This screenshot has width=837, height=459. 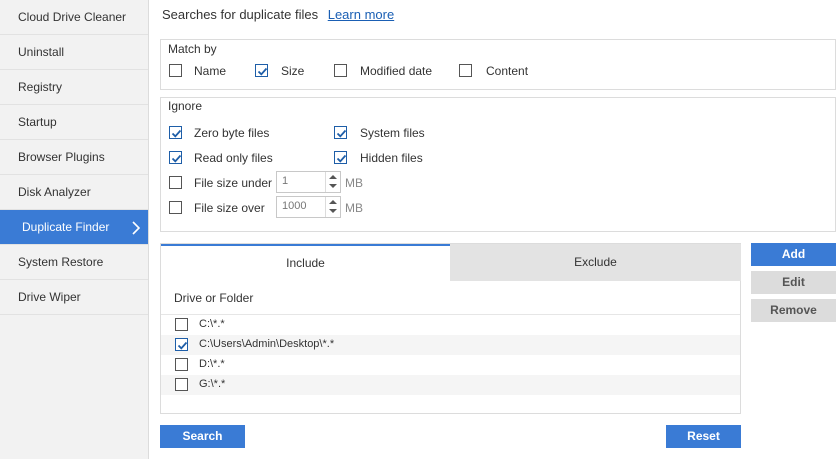 I want to click on edit-button: Edit, so click(x=793, y=282).